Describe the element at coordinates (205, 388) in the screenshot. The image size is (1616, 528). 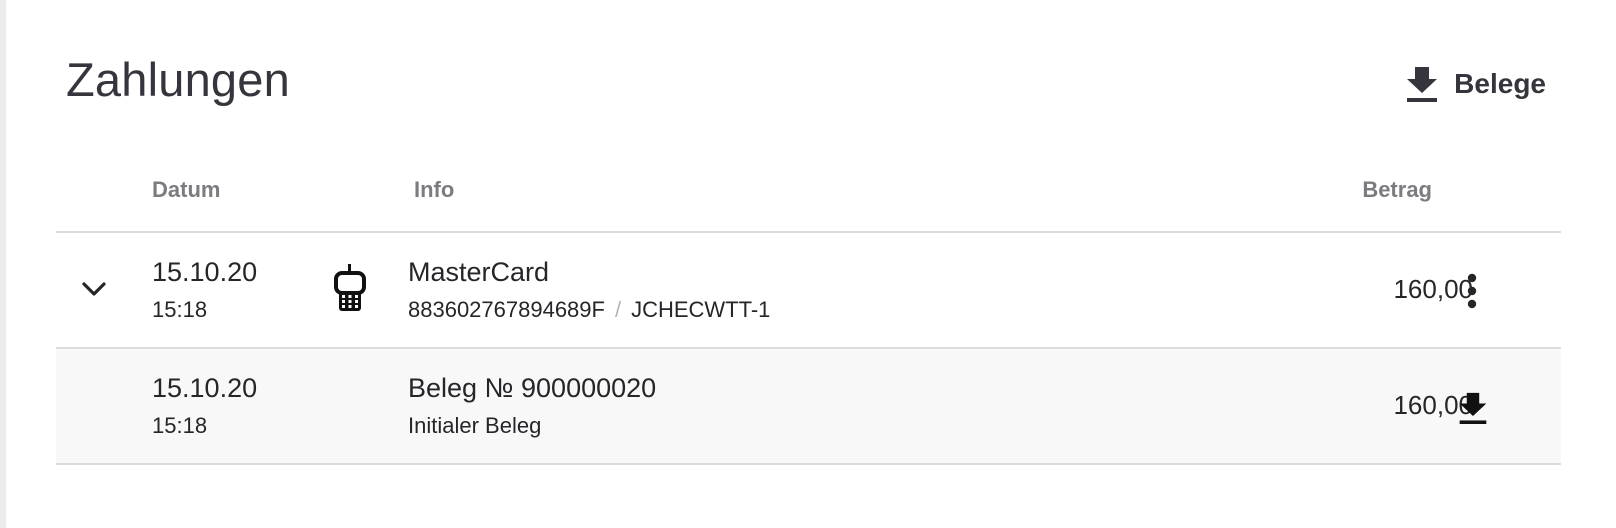
I see `receipt-date: 15.10.20` at that location.